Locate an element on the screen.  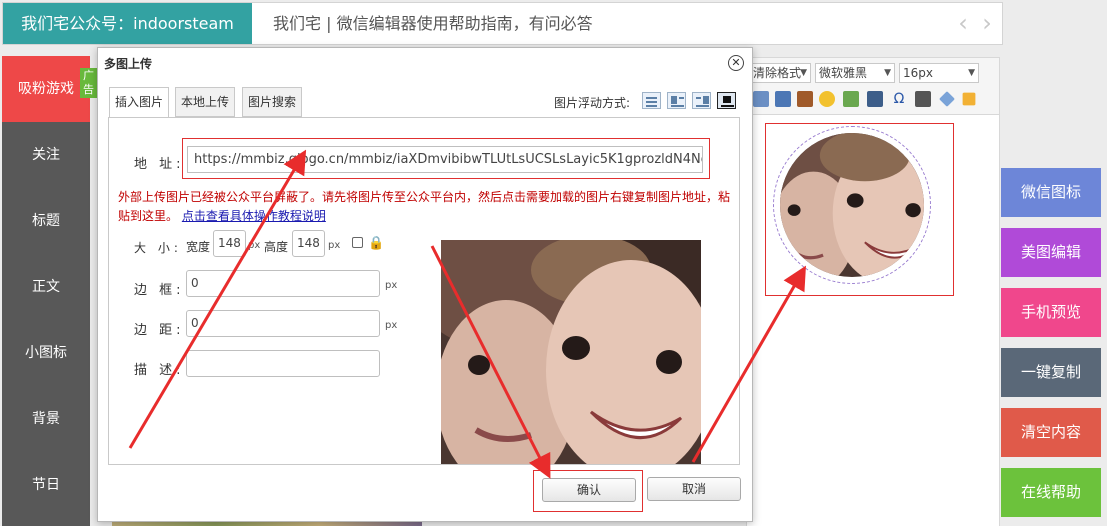
image-edit-button: 美图编辑 is located at coordinates (1051, 252).